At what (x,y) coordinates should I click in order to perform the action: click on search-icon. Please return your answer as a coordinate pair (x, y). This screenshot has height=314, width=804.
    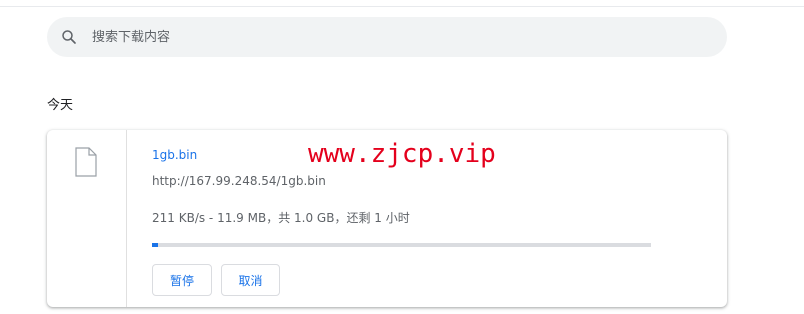
    Looking at the image, I should click on (69, 37).